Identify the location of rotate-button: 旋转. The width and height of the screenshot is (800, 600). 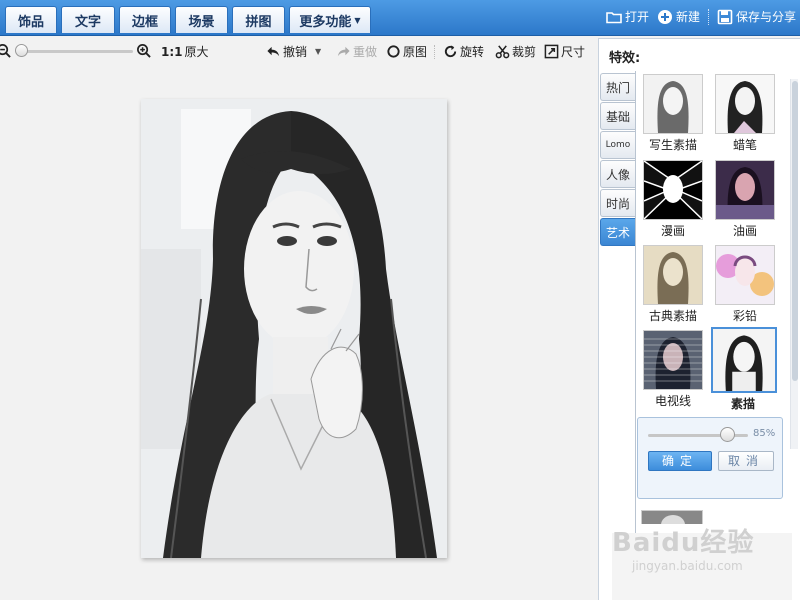
(463, 51).